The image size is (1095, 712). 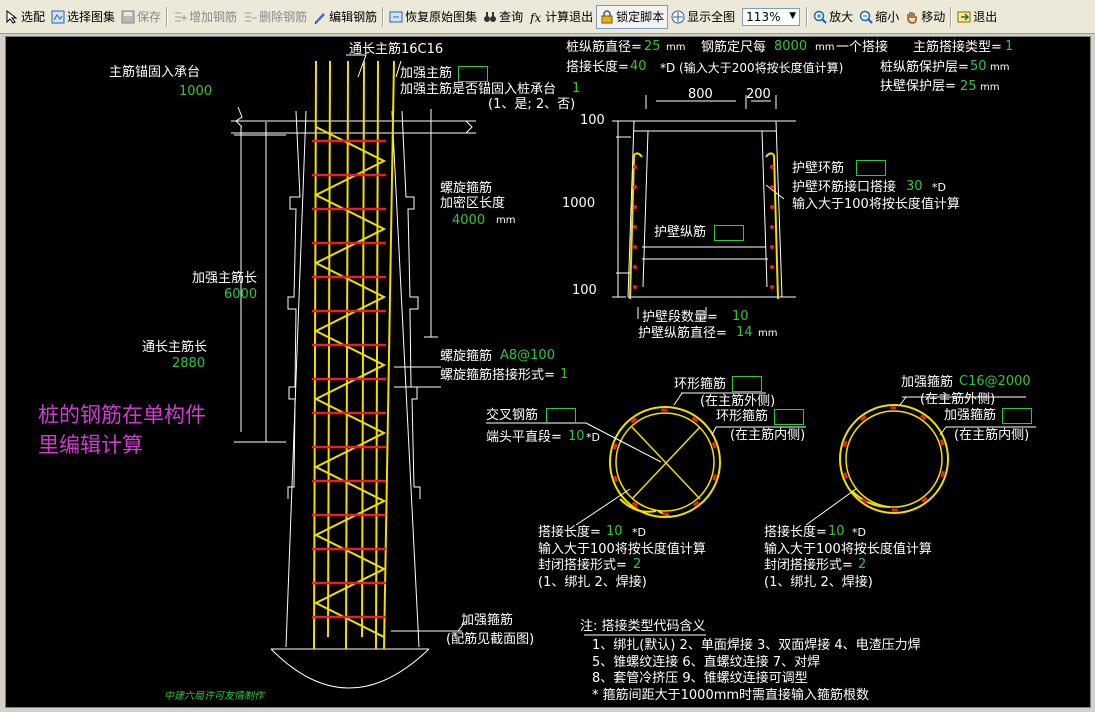 What do you see at coordinates (680, 232) in the screenshot?
I see `wall-long-label: 护壁纵筋` at bounding box center [680, 232].